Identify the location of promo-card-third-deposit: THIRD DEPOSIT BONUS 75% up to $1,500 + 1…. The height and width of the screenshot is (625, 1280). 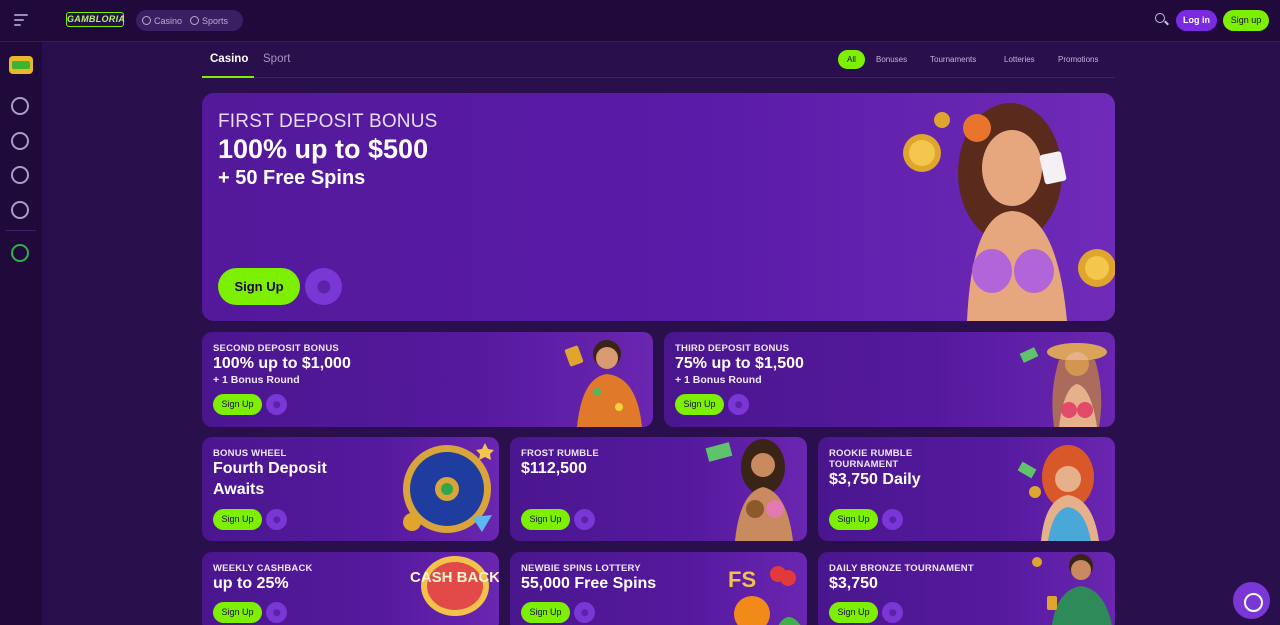
(889, 379).